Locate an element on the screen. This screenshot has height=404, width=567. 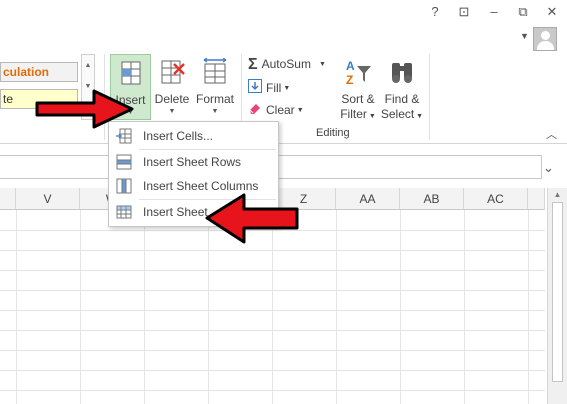
avatar is located at coordinates (545, 39).